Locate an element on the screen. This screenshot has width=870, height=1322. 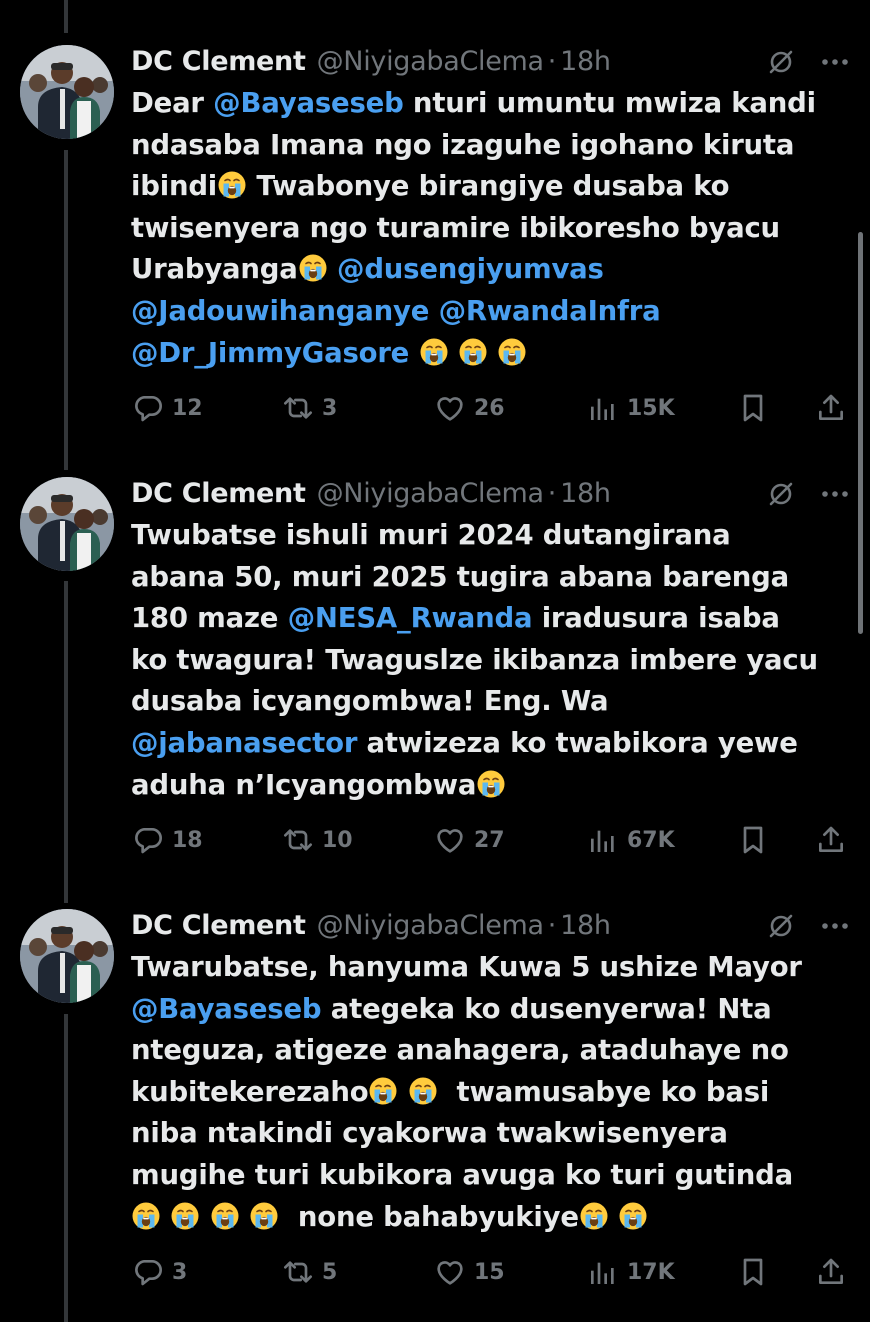
like-icon is located at coordinates (450, 408).